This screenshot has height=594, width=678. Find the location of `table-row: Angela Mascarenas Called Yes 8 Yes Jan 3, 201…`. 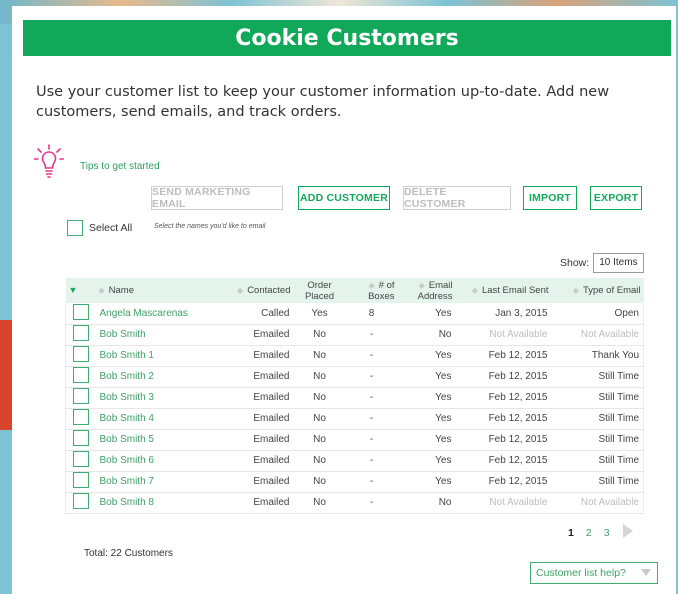

table-row: Angela Mascarenas Called Yes 8 Yes Jan 3, 201… is located at coordinates (354, 313).